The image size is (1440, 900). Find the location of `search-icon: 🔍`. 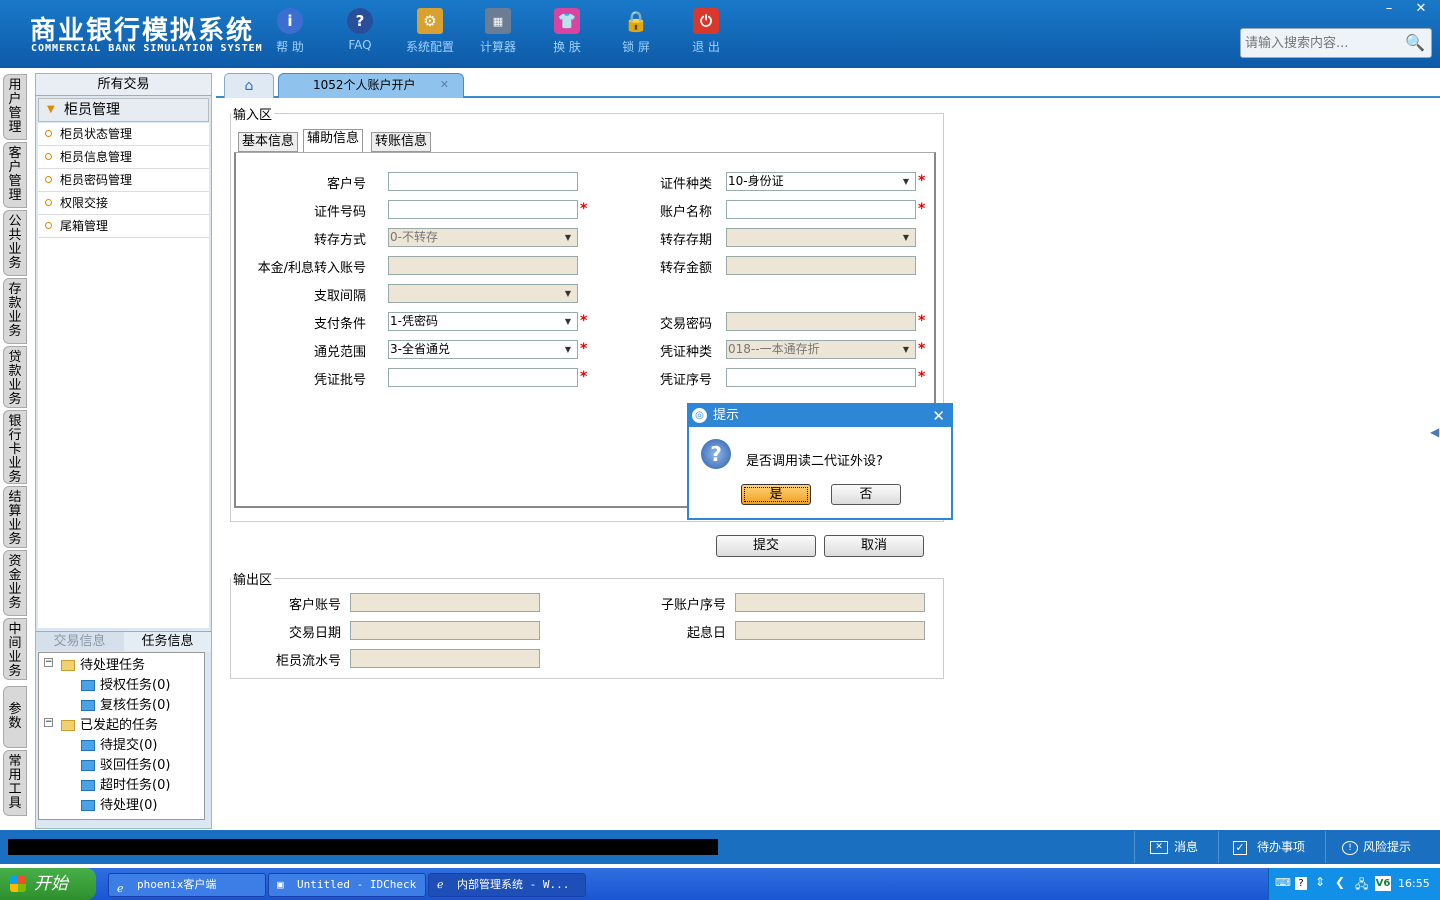

search-icon: 🔍 is located at coordinates (1415, 42).